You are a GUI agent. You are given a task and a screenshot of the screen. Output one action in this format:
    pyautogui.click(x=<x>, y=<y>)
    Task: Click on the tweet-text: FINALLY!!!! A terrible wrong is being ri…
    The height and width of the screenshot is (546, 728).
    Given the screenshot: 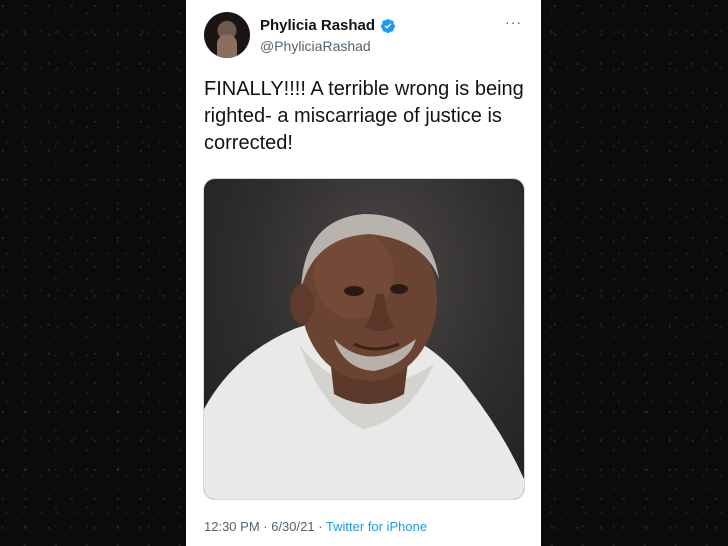 What is the action you would take?
    pyautogui.click(x=364, y=116)
    